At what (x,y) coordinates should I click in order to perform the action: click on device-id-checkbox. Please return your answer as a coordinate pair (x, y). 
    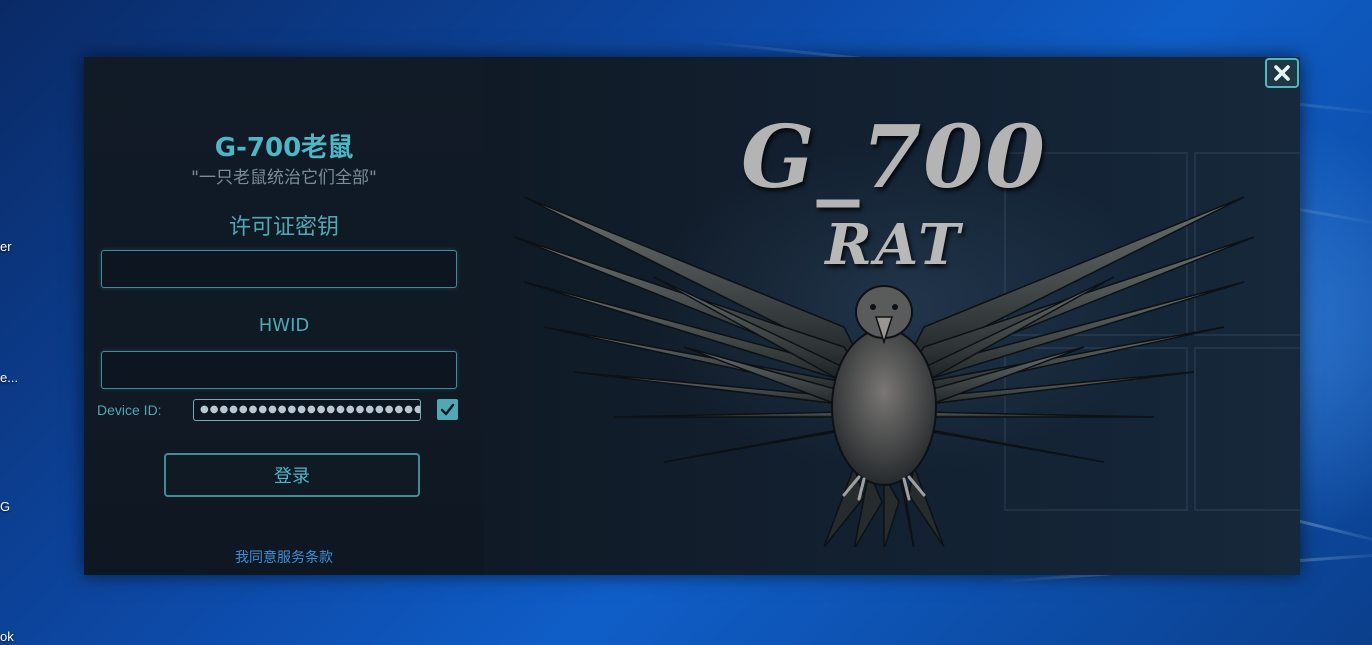
    Looking at the image, I should click on (447, 409).